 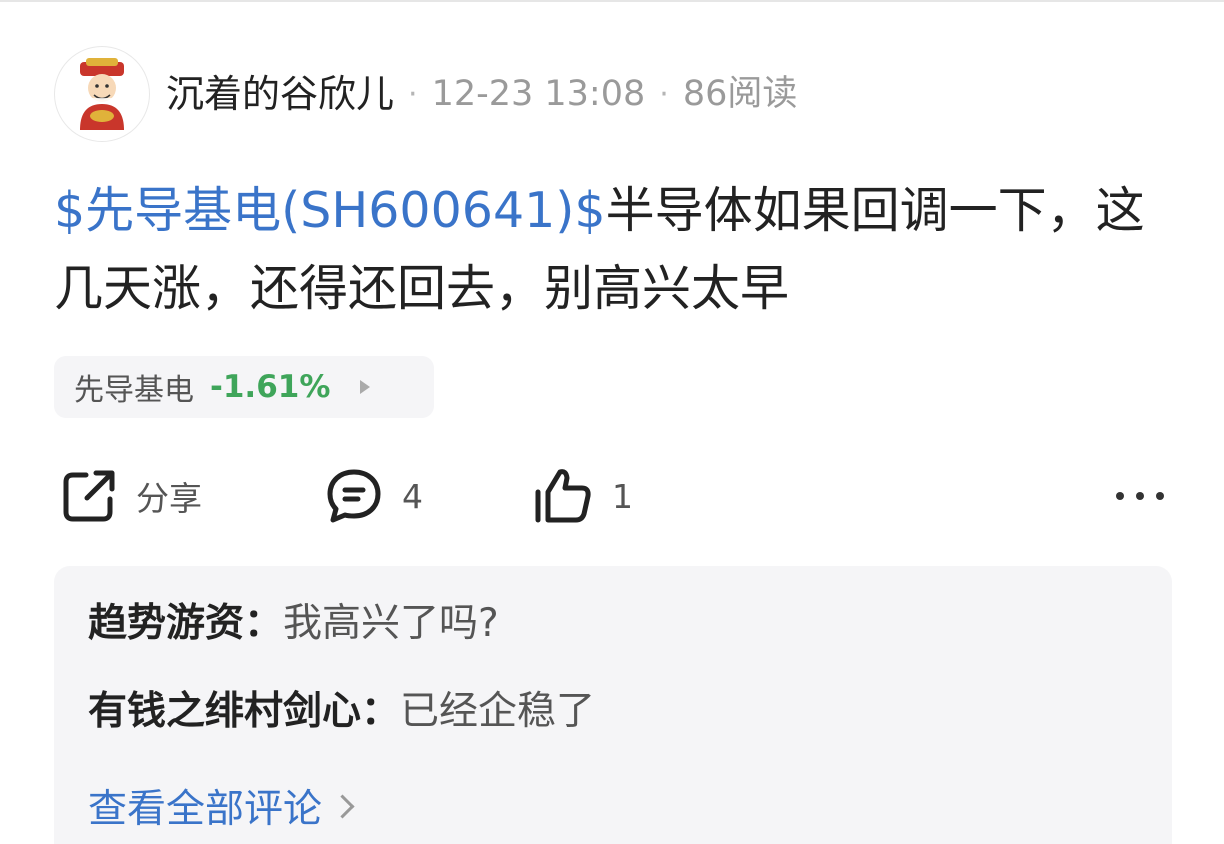 I want to click on action-bar: 分享 4 1, so click(x=612, y=496).